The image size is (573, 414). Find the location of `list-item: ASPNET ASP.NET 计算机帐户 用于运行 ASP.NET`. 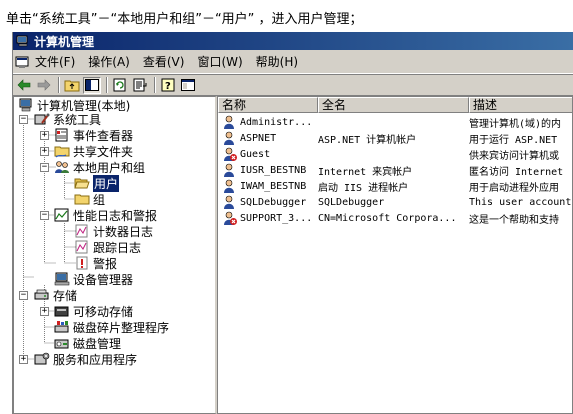

list-item: ASPNET ASP.NET 计算机帐户 用于运行 ASP.NET is located at coordinates (395, 138).